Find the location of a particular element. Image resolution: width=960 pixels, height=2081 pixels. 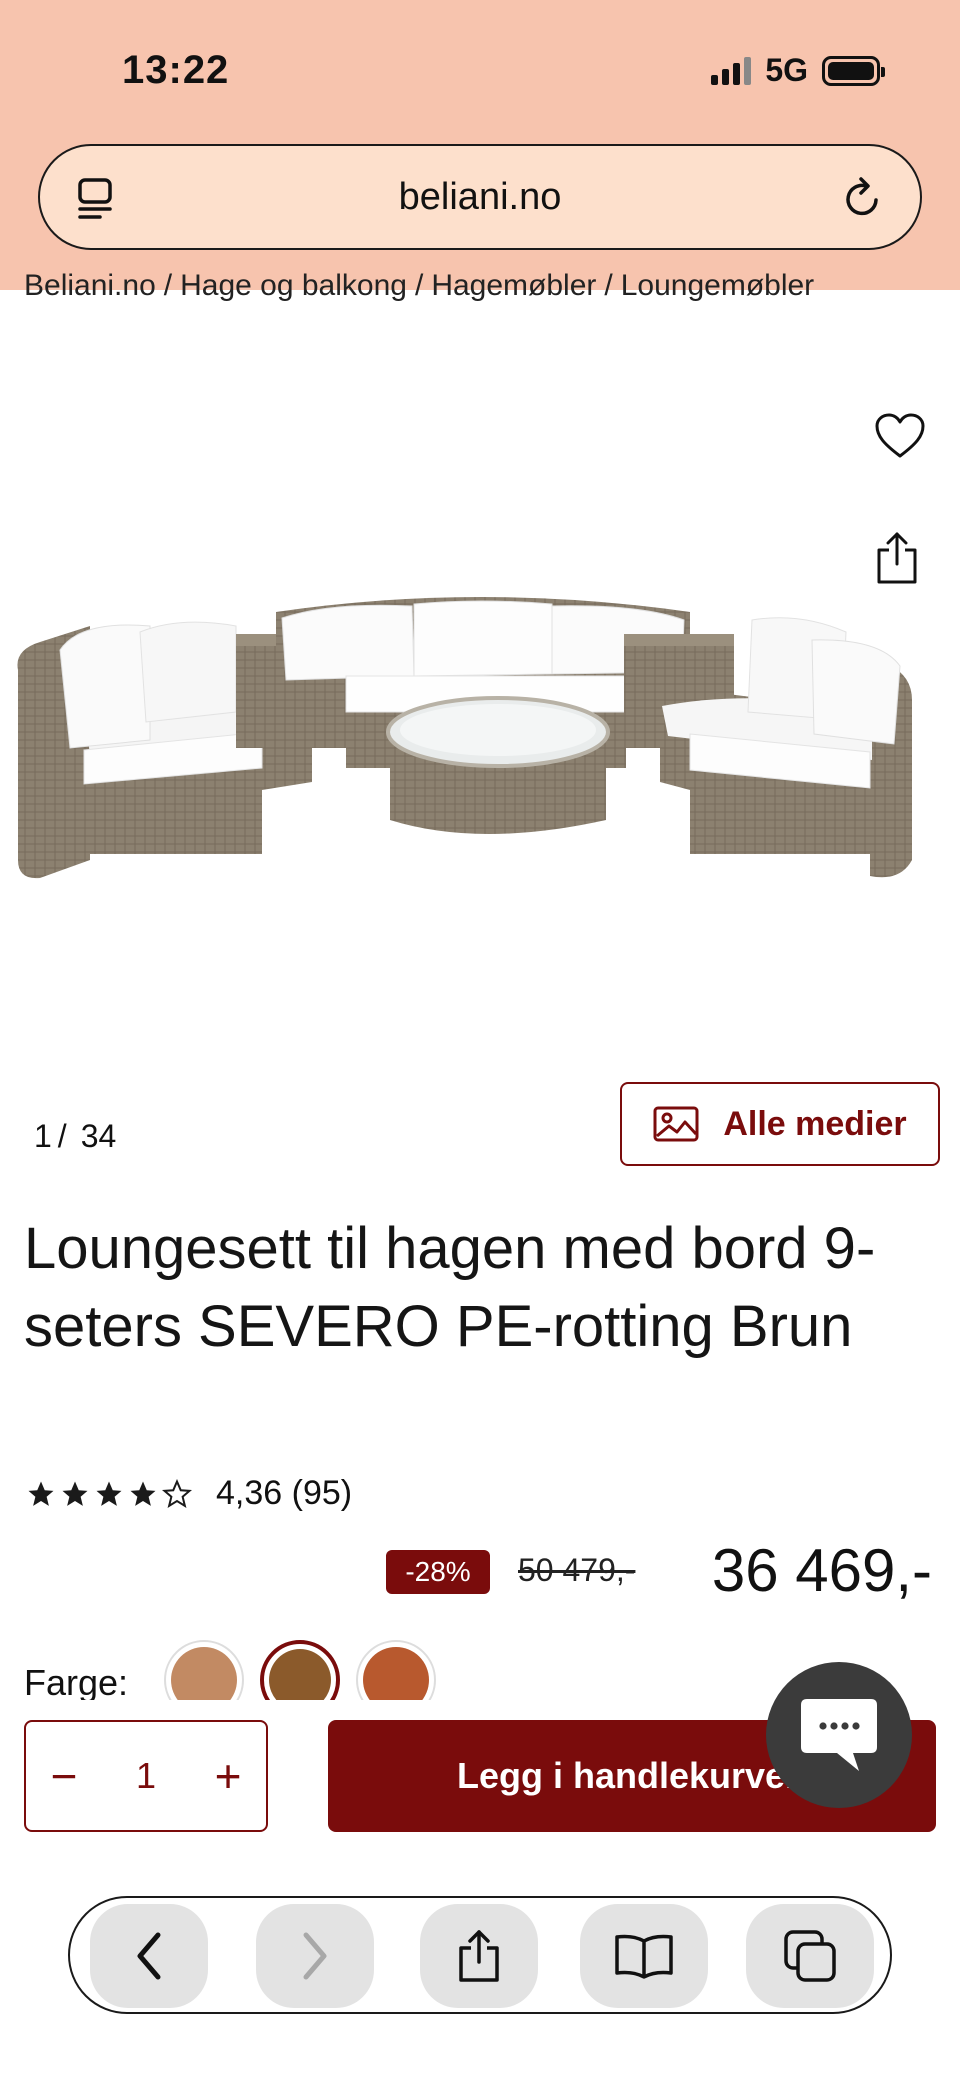

increase-quantity-button: + is located at coordinates (228, 1776).